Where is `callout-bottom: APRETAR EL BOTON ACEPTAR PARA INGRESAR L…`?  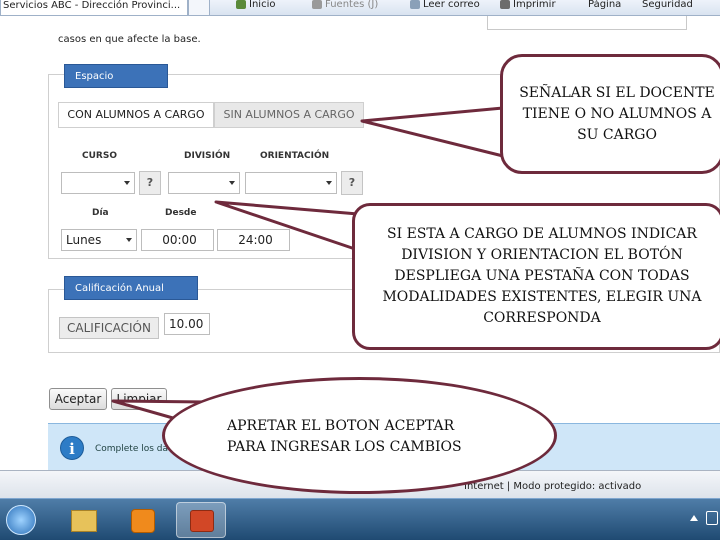
callout-bottom: APRETAR EL BOTON ACEPTAR PARA INGRESAR L… is located at coordinates (359, 435).